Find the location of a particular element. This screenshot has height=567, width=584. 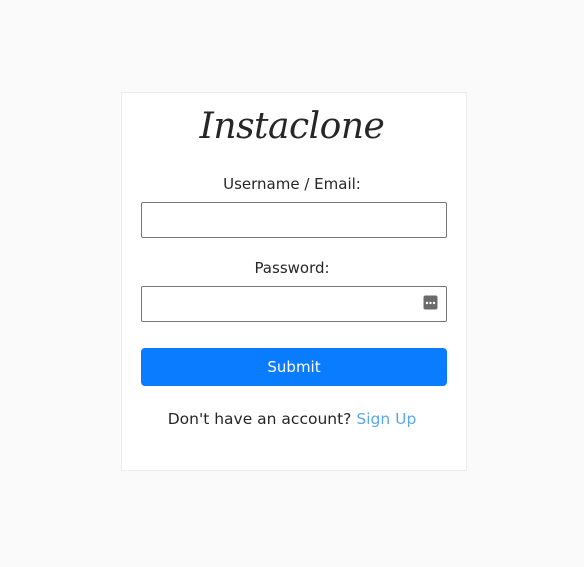

app-logo: Instaclone is located at coordinates (292, 126).